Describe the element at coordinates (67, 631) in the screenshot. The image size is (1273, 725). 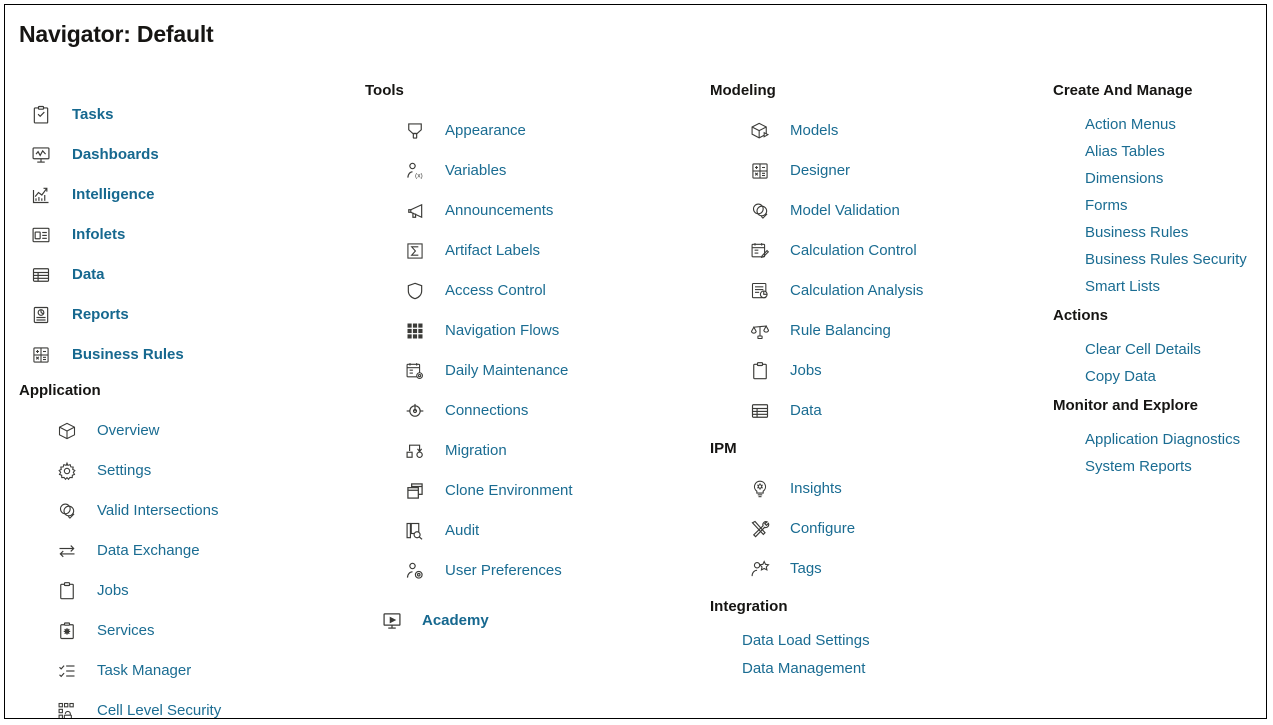
I see `services-box-icon` at that location.